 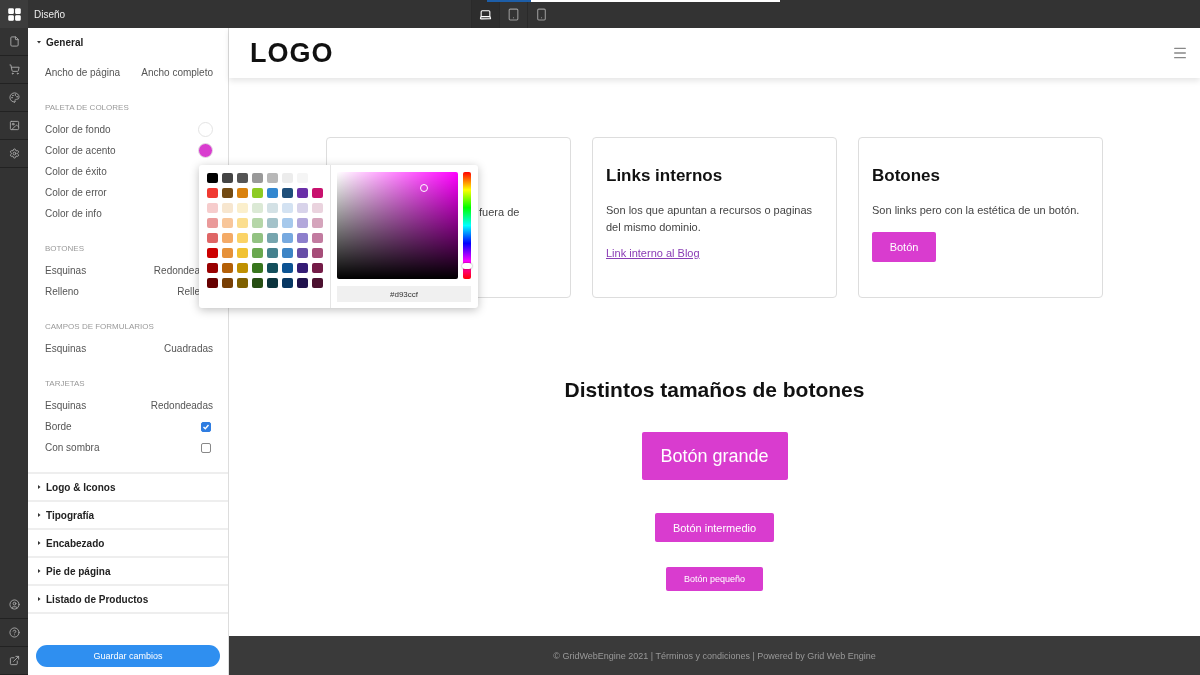 What do you see at coordinates (65, 383) in the screenshot?
I see `group-heading: TARJETAS` at bounding box center [65, 383].